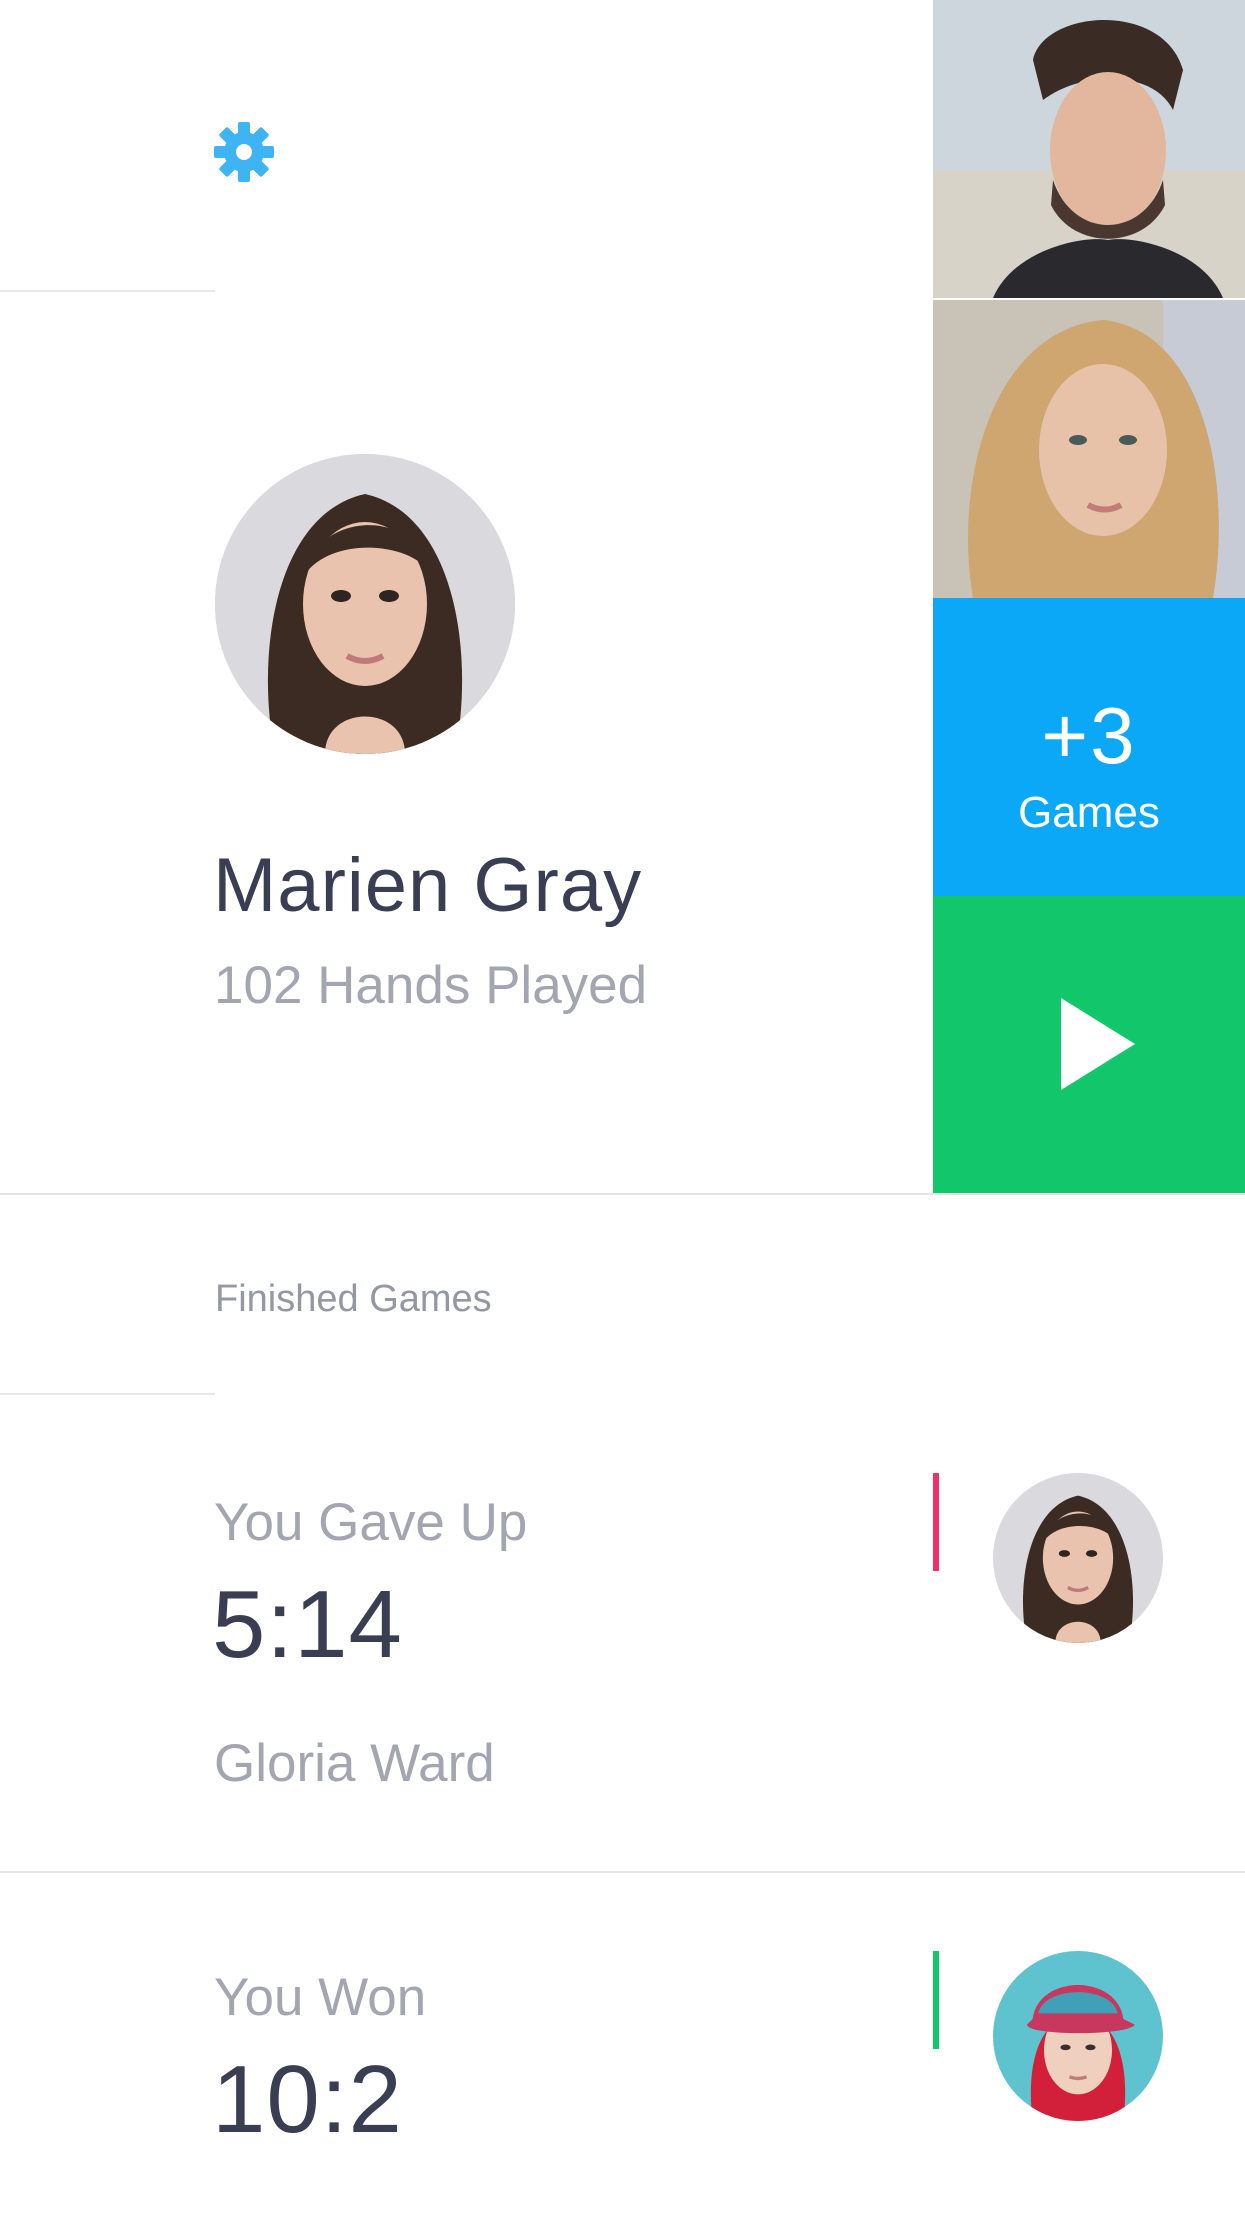 Image resolution: width=1245 pixels, height=2214 pixels. What do you see at coordinates (354, 1763) in the screenshot?
I see `opponent-name: Gloria Ward` at bounding box center [354, 1763].